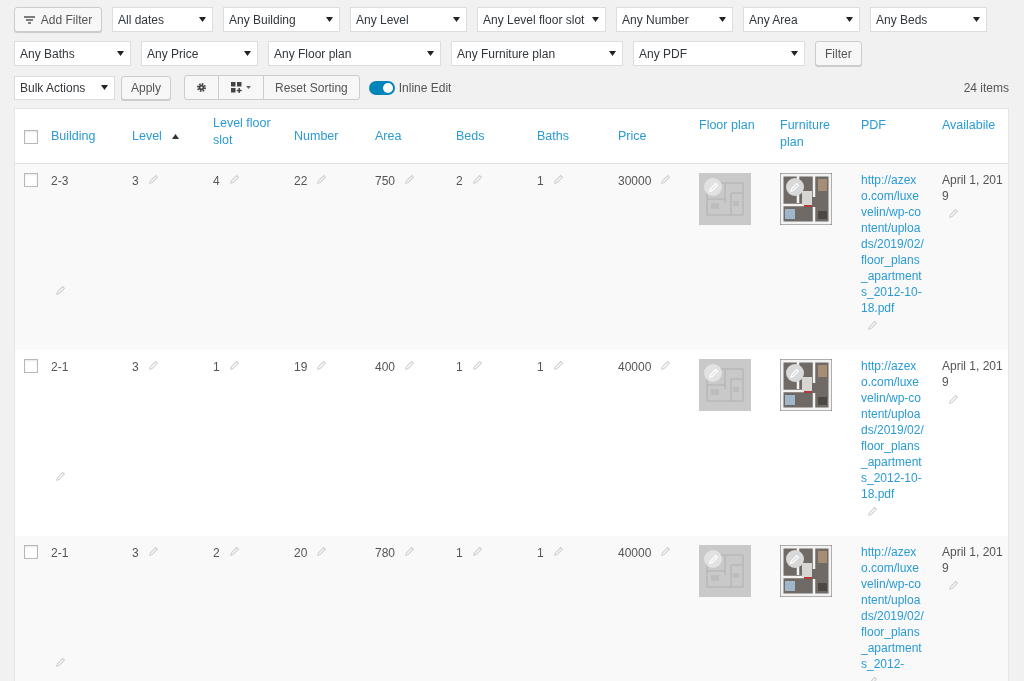  I want to click on filter-button: Filter, so click(838, 53).